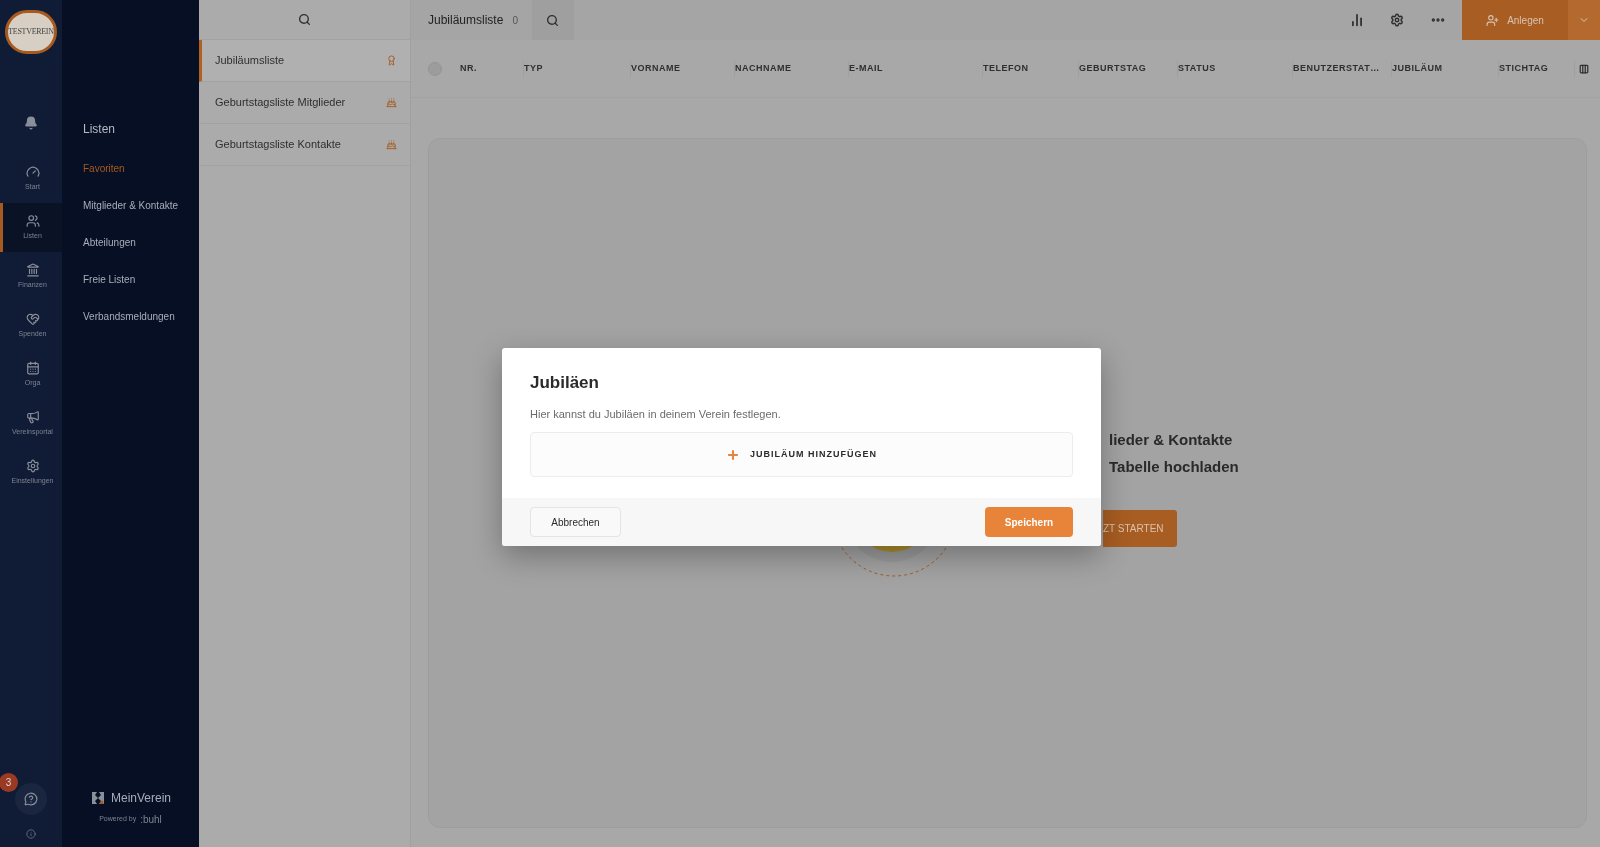  I want to click on list-item: Geburtstagsliste Kontakte, so click(304, 145).